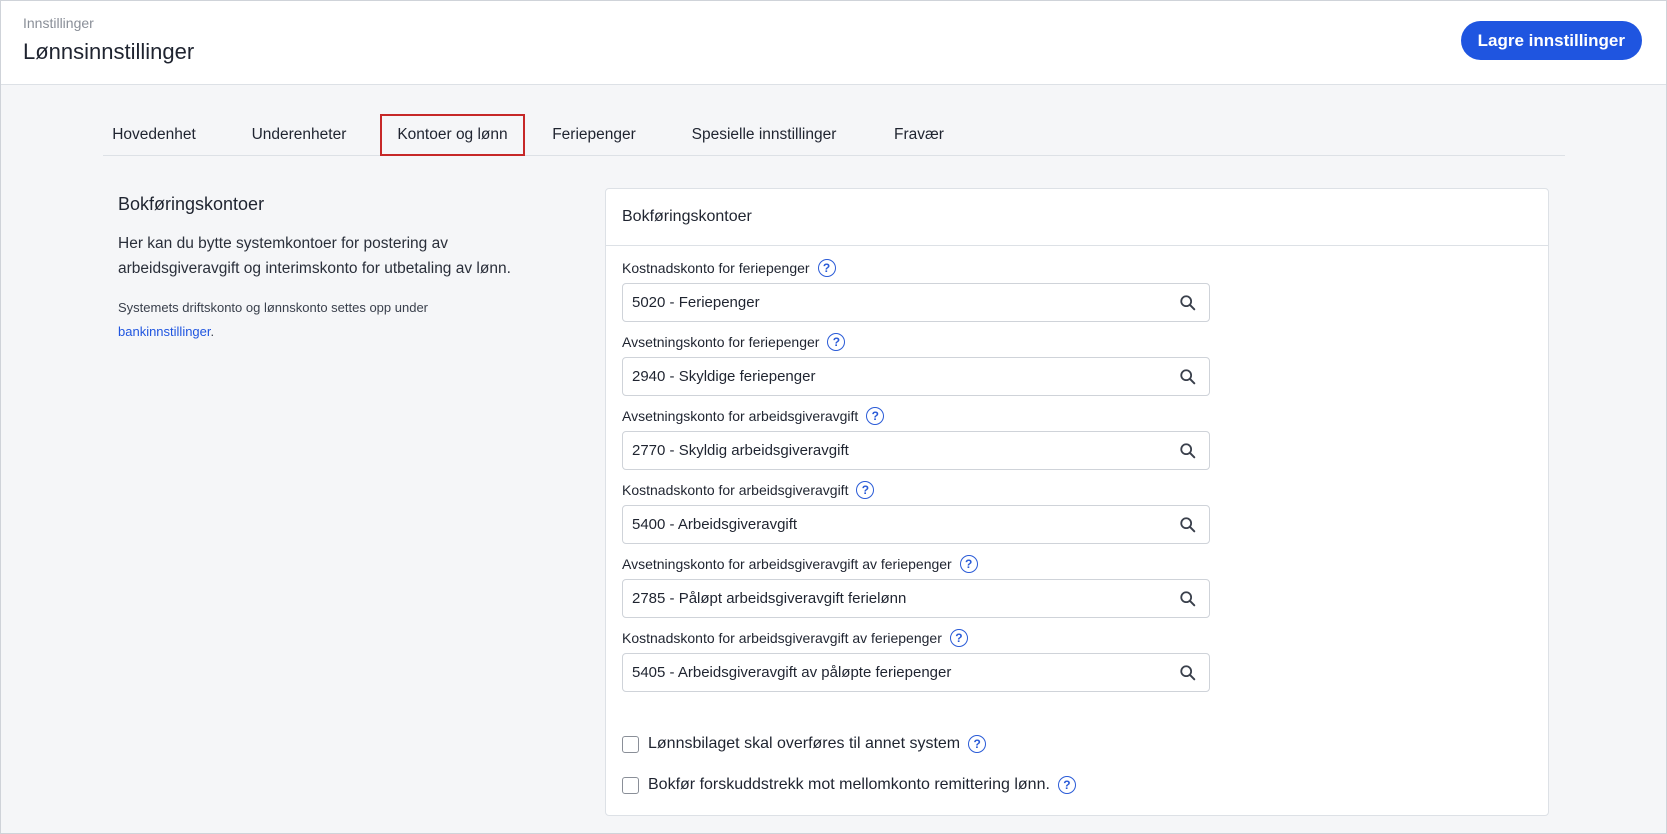  I want to click on field-label: Kostnadskonto for feriepenger, so click(716, 268).